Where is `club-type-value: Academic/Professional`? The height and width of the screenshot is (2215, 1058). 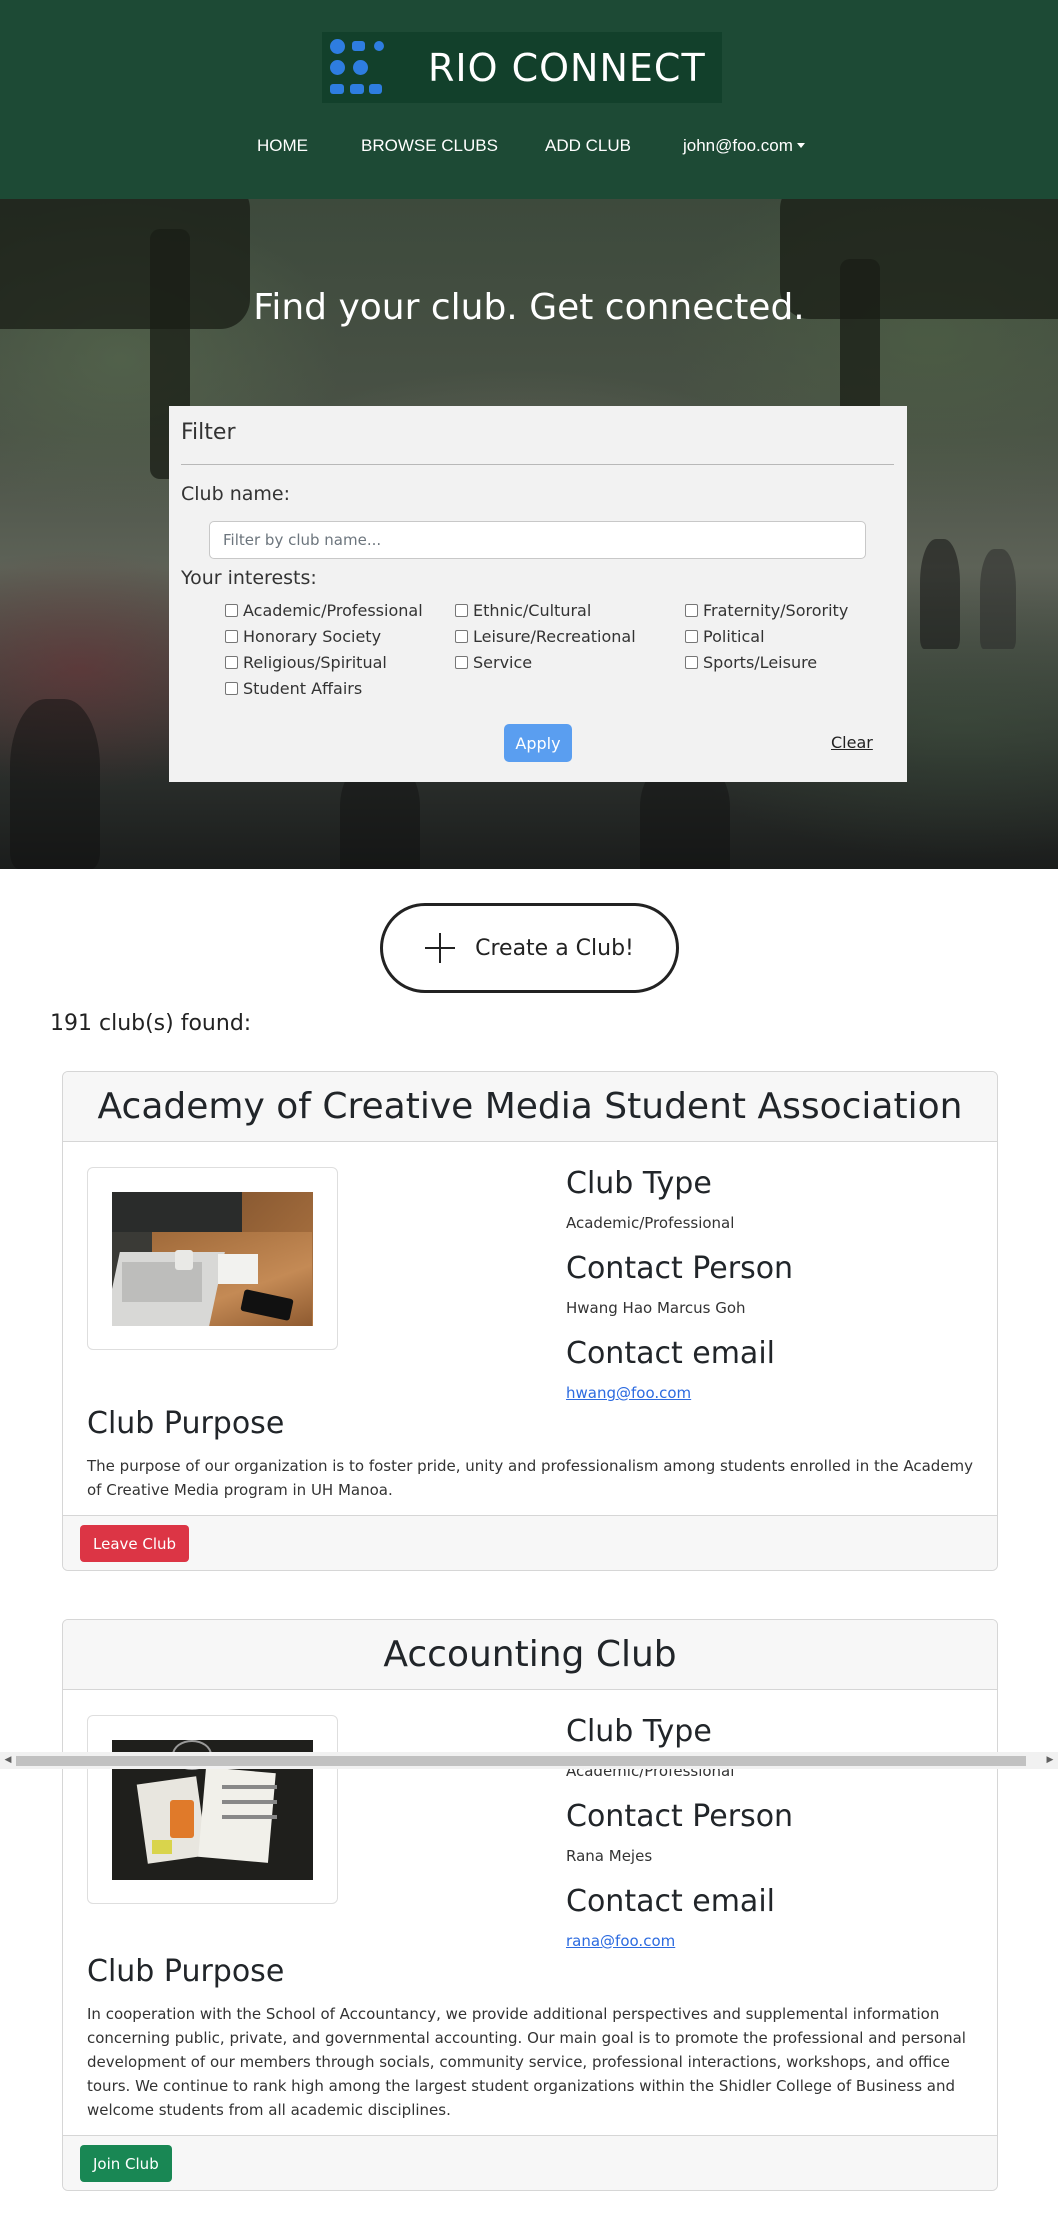
club-type-value: Academic/Professional is located at coordinates (650, 1223).